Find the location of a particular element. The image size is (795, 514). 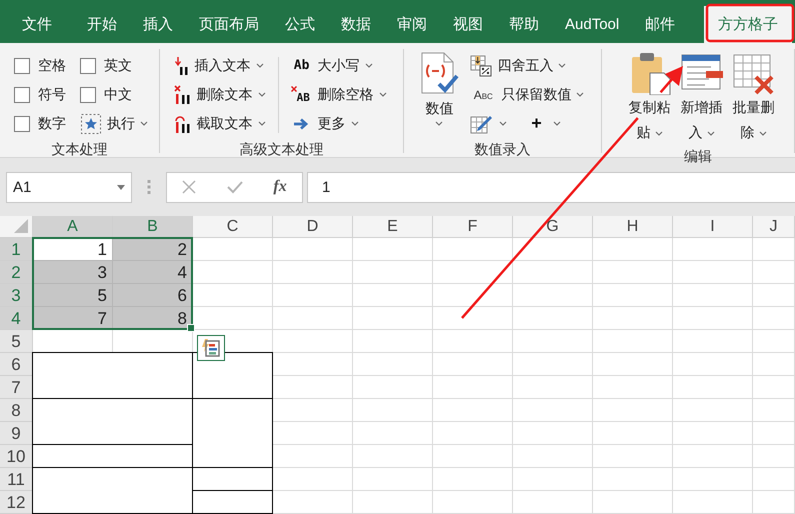

row-header: 9 is located at coordinates (16, 433).